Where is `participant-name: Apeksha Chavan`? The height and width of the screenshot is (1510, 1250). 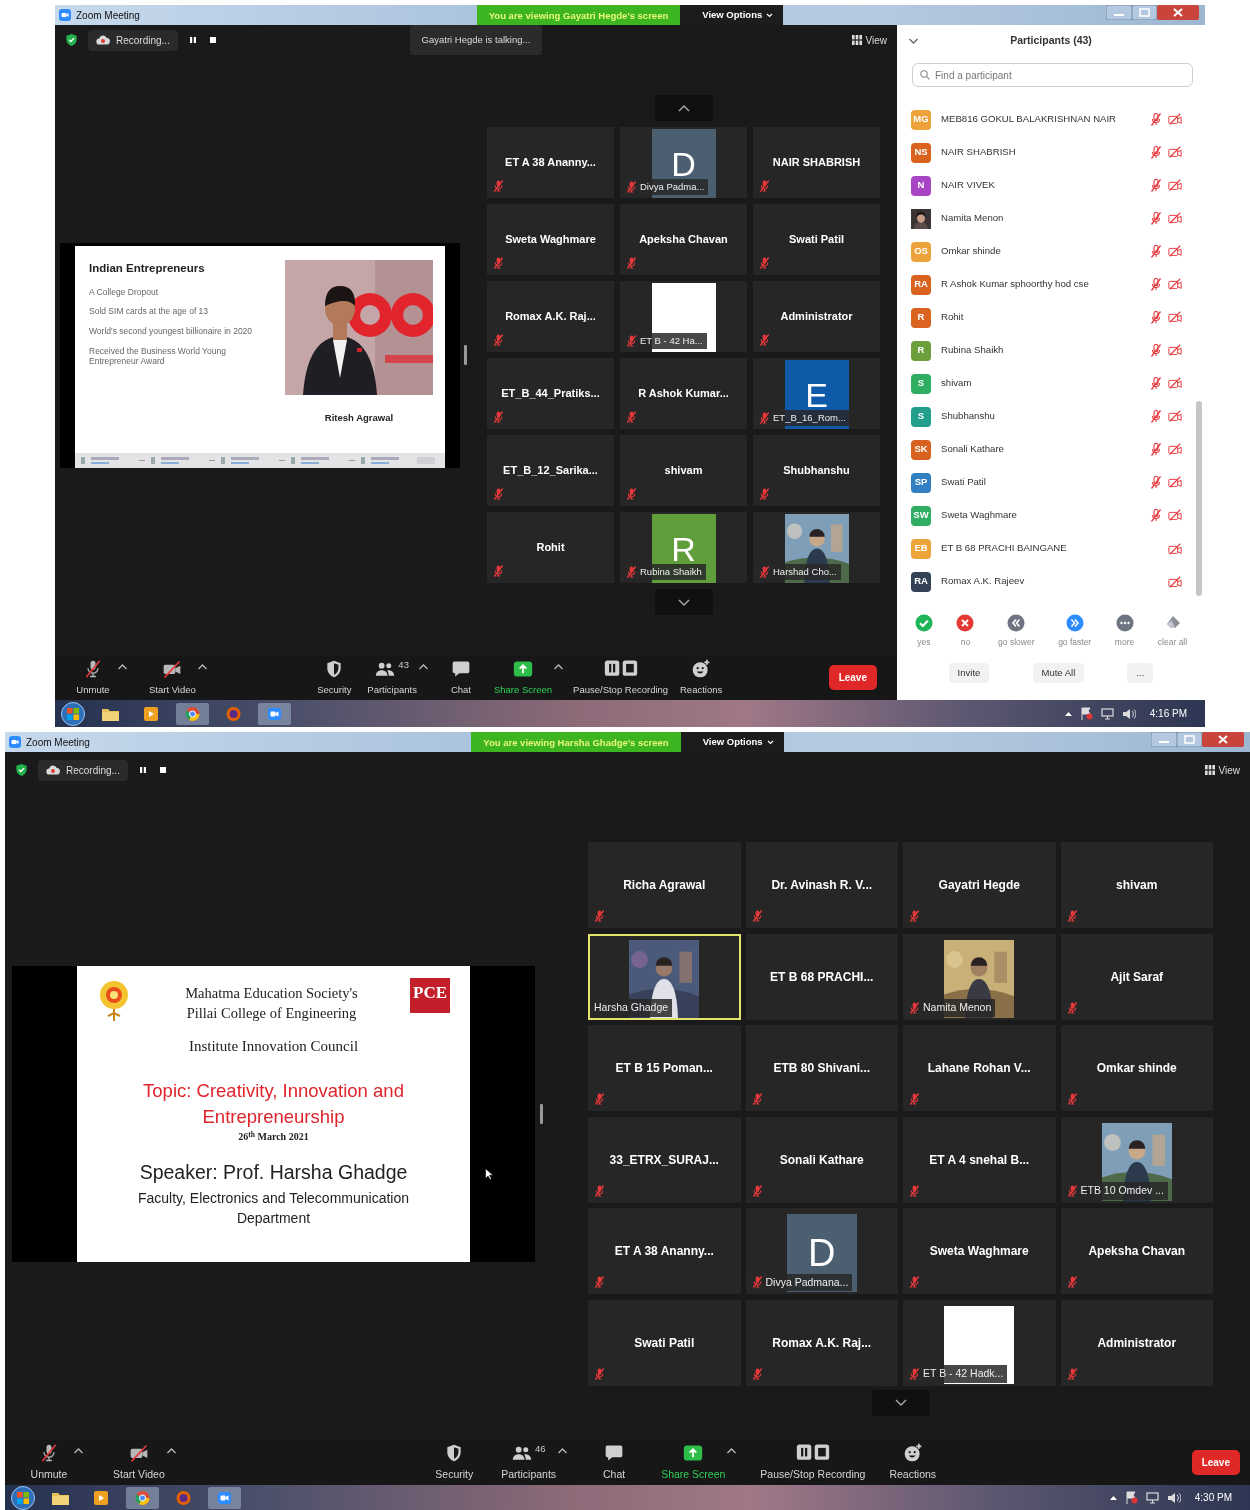 participant-name: Apeksha Chavan is located at coordinates (1137, 1252).